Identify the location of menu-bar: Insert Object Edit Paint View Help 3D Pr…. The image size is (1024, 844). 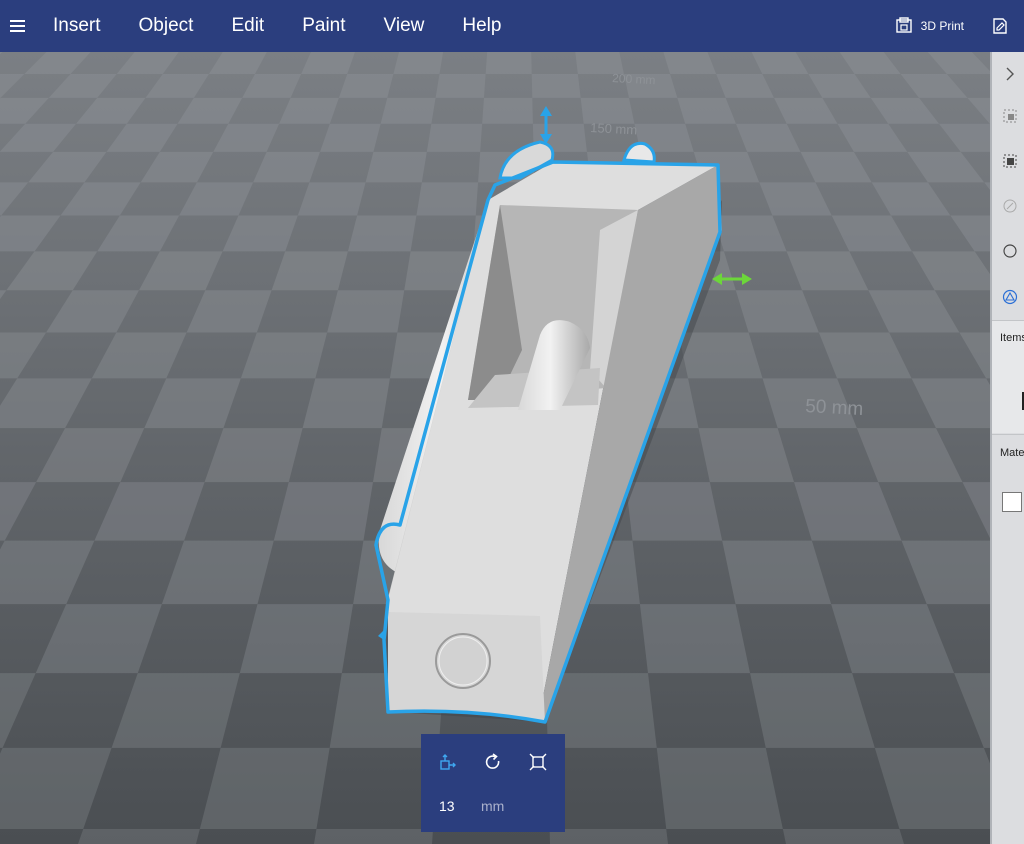
(512, 26).